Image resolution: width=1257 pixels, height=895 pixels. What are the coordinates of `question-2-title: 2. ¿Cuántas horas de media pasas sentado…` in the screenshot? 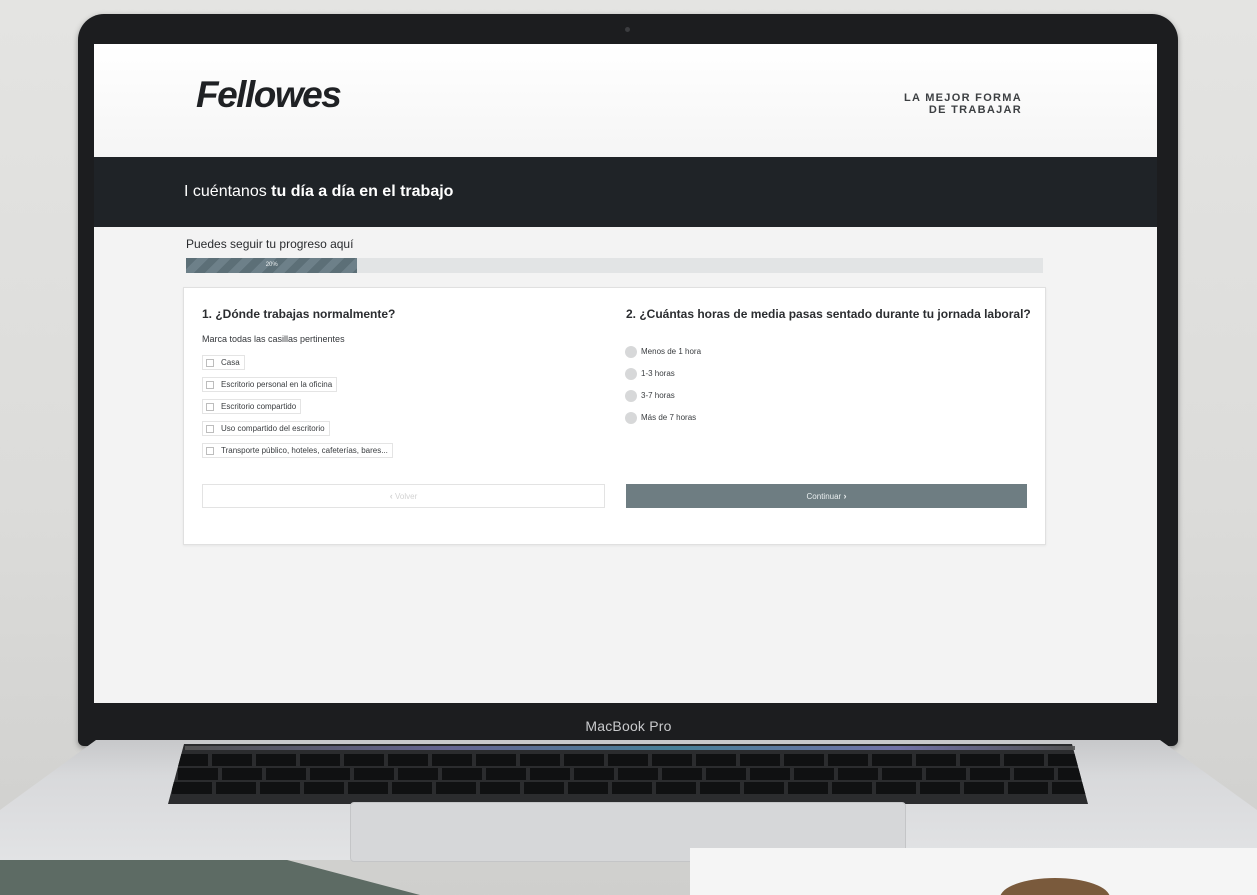 It's located at (828, 314).